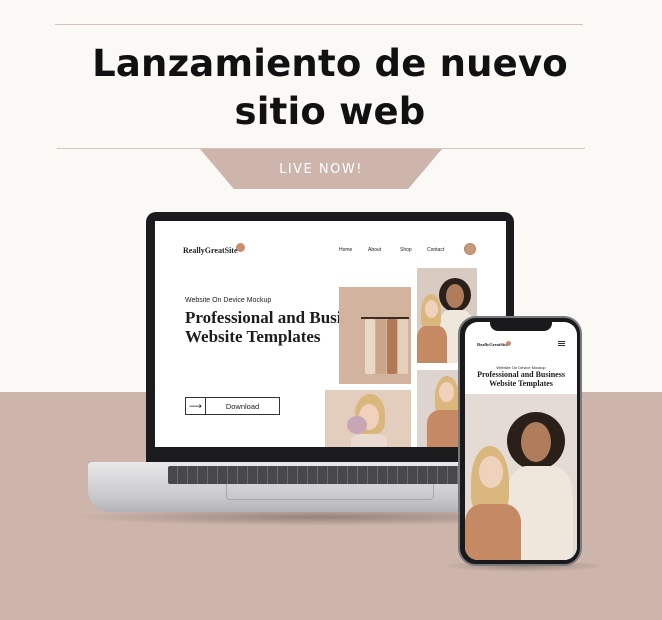  What do you see at coordinates (375, 335) in the screenshot?
I see `clothing-rack-photo` at bounding box center [375, 335].